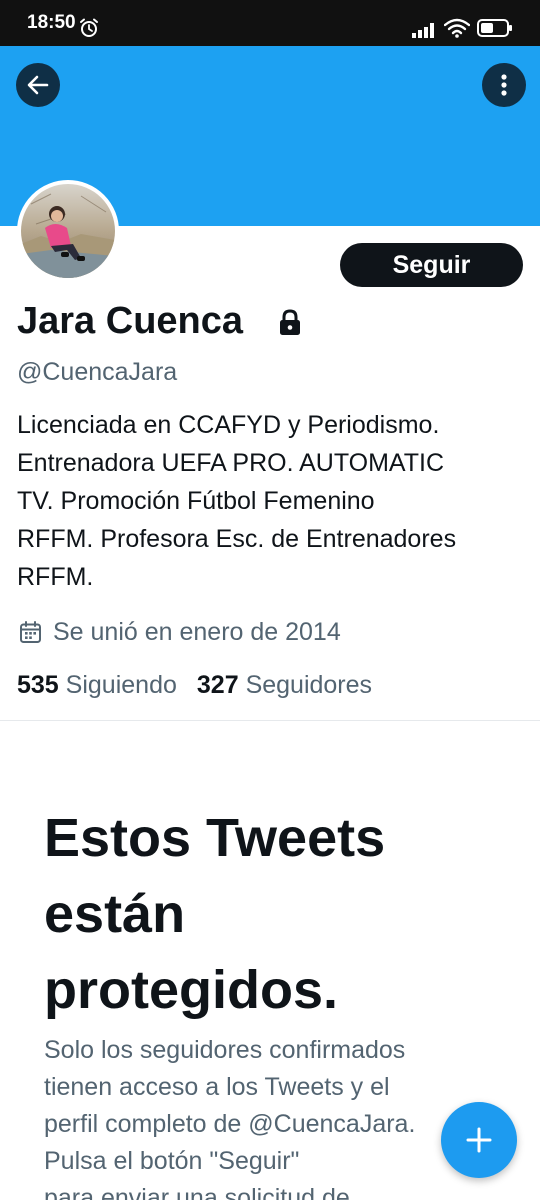 This screenshot has height=1200, width=540. I want to click on more-options-button, so click(504, 85).